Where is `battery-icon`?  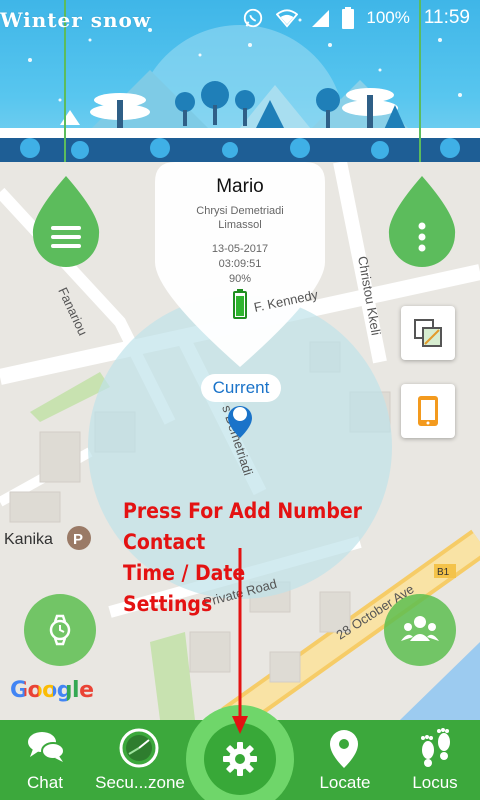 battery-icon is located at coordinates (348, 18).